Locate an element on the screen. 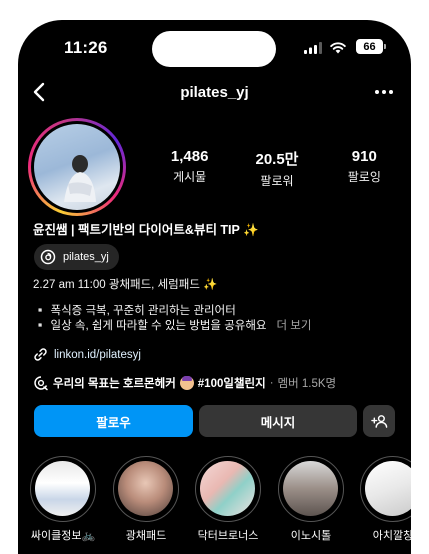  wifi-icon is located at coordinates (338, 48).